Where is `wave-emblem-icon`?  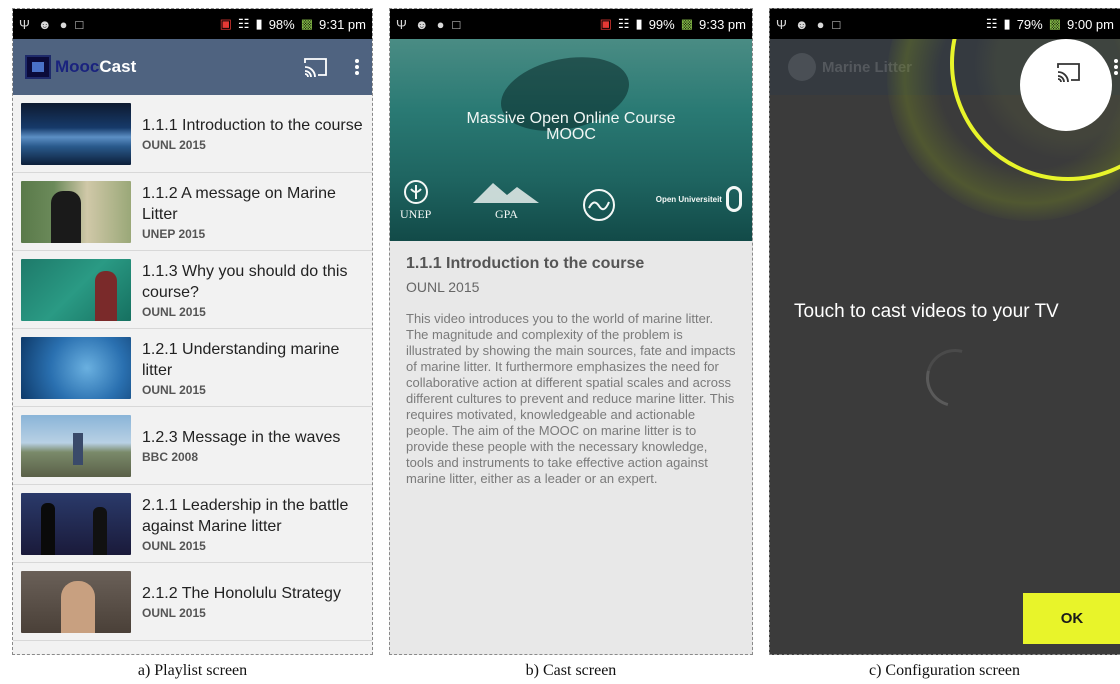
wave-emblem-icon is located at coordinates (598, 205).